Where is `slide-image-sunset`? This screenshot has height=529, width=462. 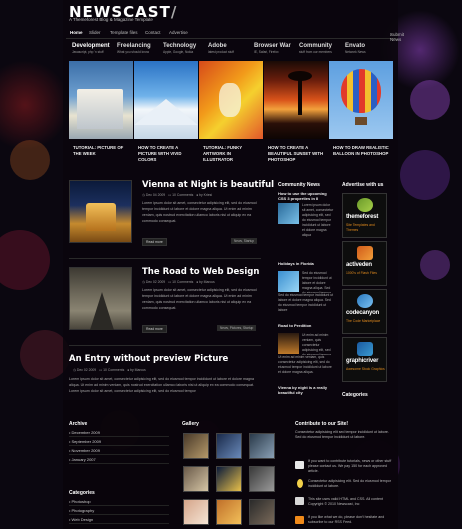
slide-image-sunset is located at coordinates (296, 100).